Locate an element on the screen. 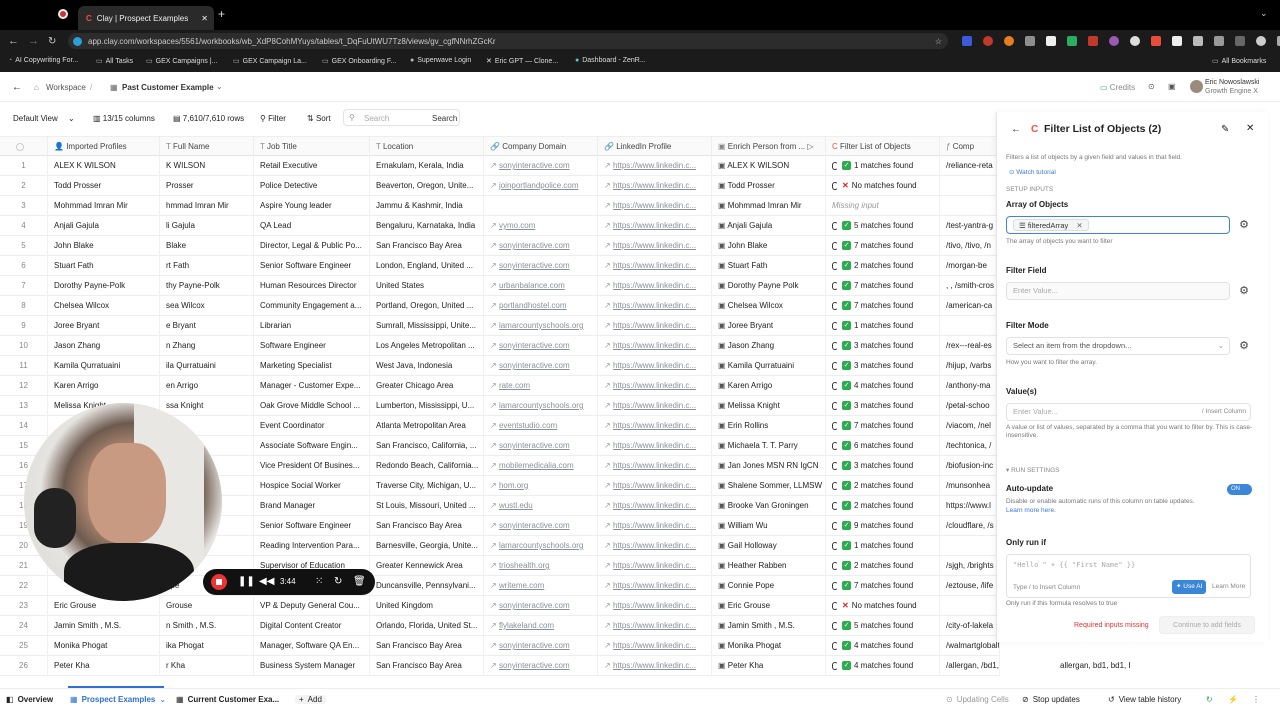  cell-company-domain: ↗ rate.com is located at coordinates (541, 386).